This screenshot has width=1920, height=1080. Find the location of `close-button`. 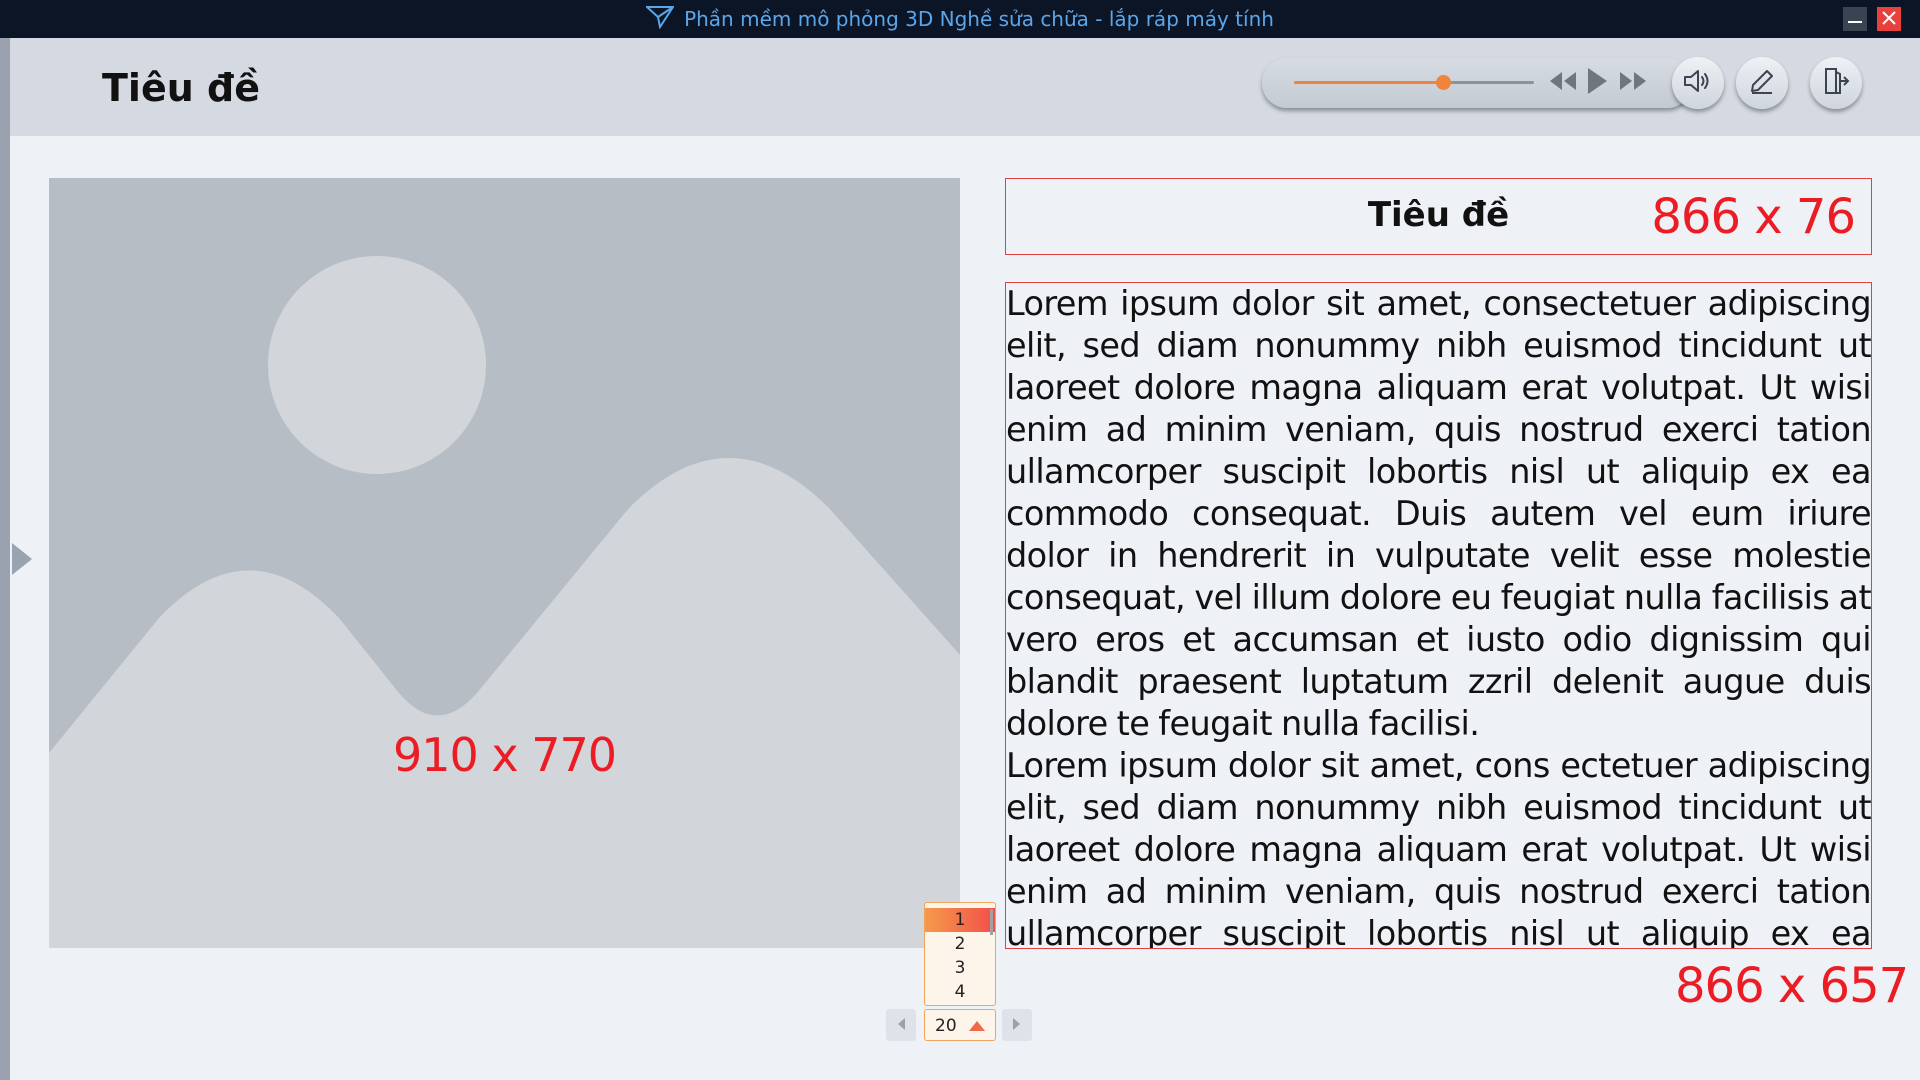

close-button is located at coordinates (1889, 19).